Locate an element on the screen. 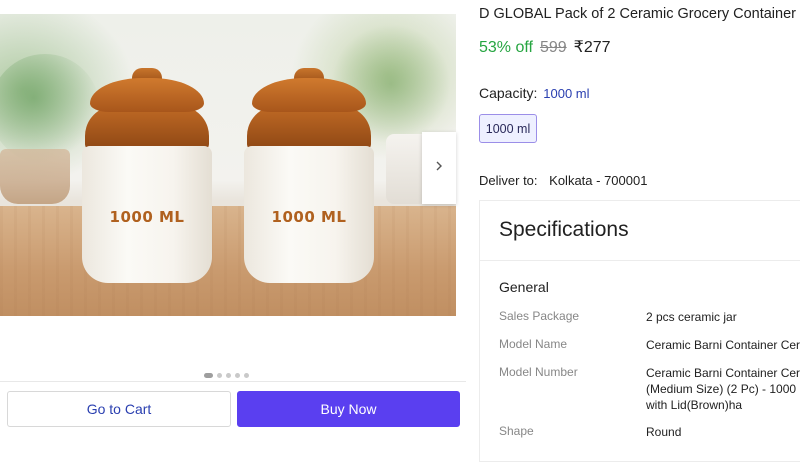 This screenshot has height=462, width=800. chevron-right-icon is located at coordinates (439, 168).